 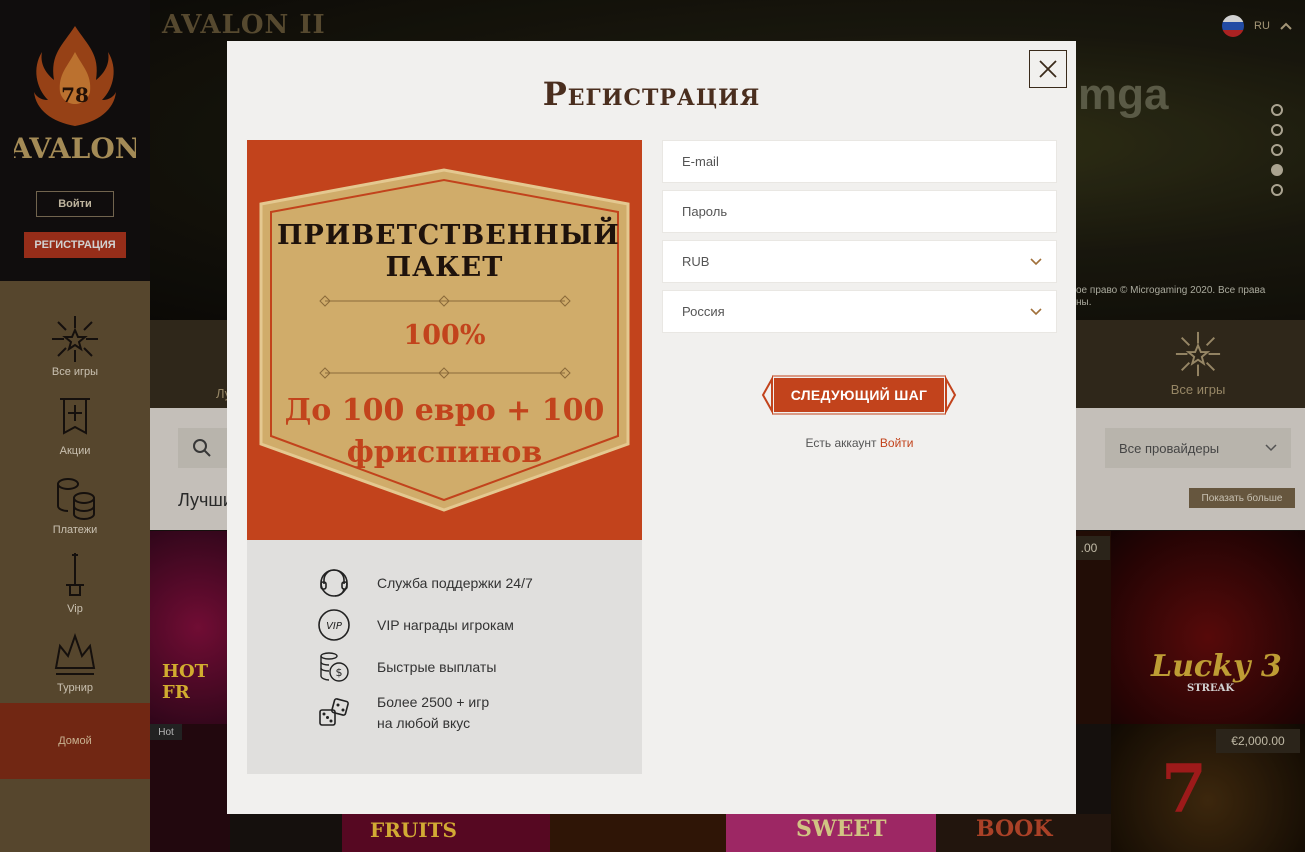 What do you see at coordinates (437, 666) in the screenshot?
I see `feature-text: Быстрые выплаты` at bounding box center [437, 666].